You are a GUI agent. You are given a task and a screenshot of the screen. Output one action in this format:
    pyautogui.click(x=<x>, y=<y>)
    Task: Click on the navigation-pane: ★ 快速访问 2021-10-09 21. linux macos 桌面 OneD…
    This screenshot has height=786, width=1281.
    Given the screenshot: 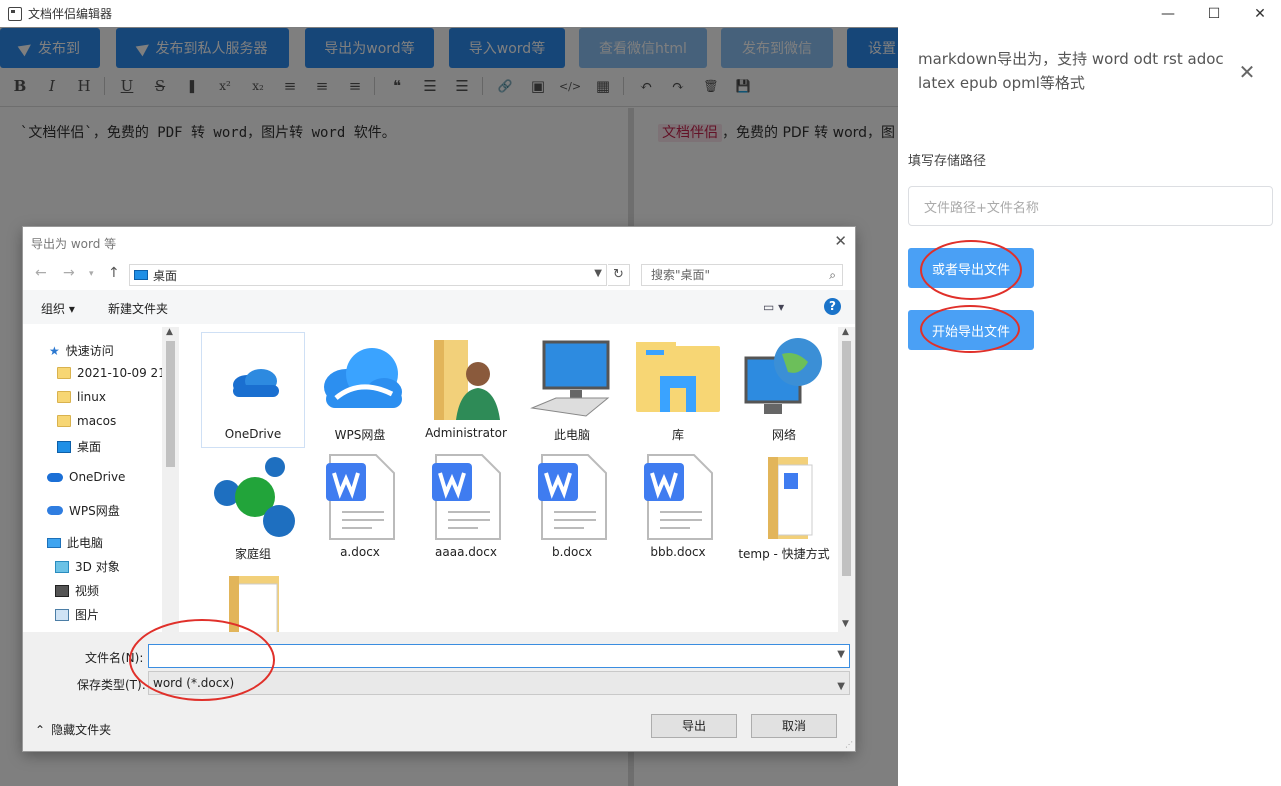 What is the action you would take?
    pyautogui.click(x=101, y=478)
    